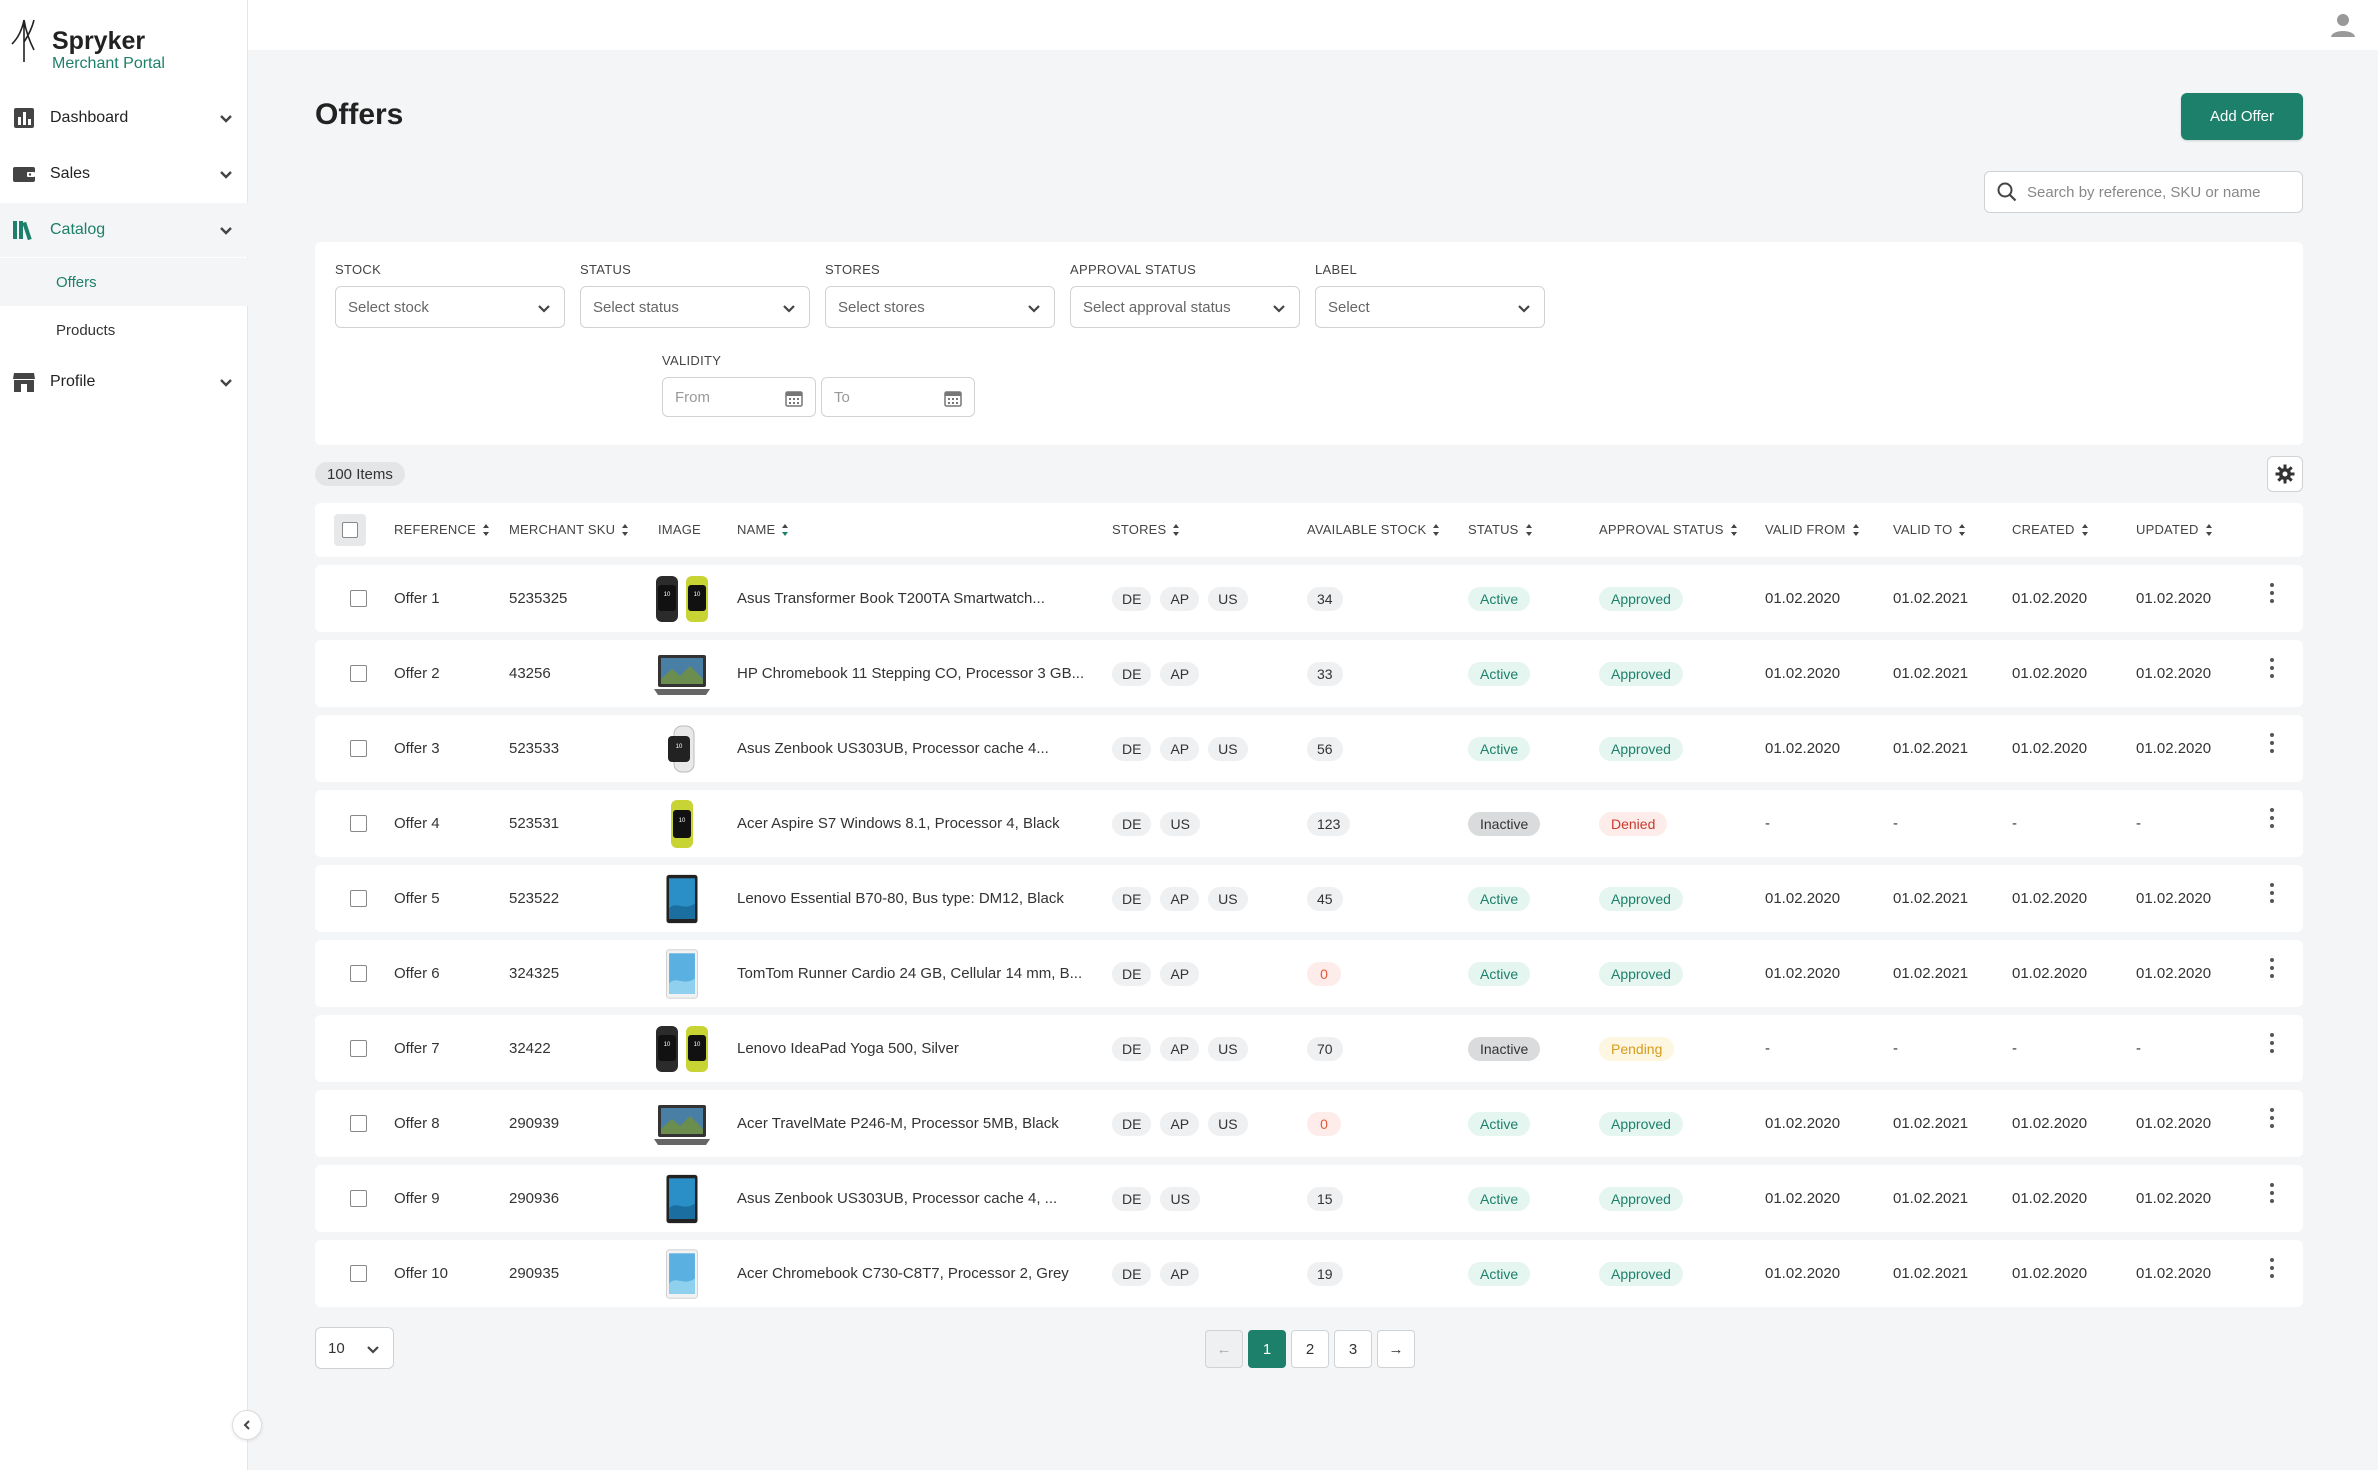  What do you see at coordinates (1812, 529) in the screenshot?
I see `column-valid-from: VALID FROM` at bounding box center [1812, 529].